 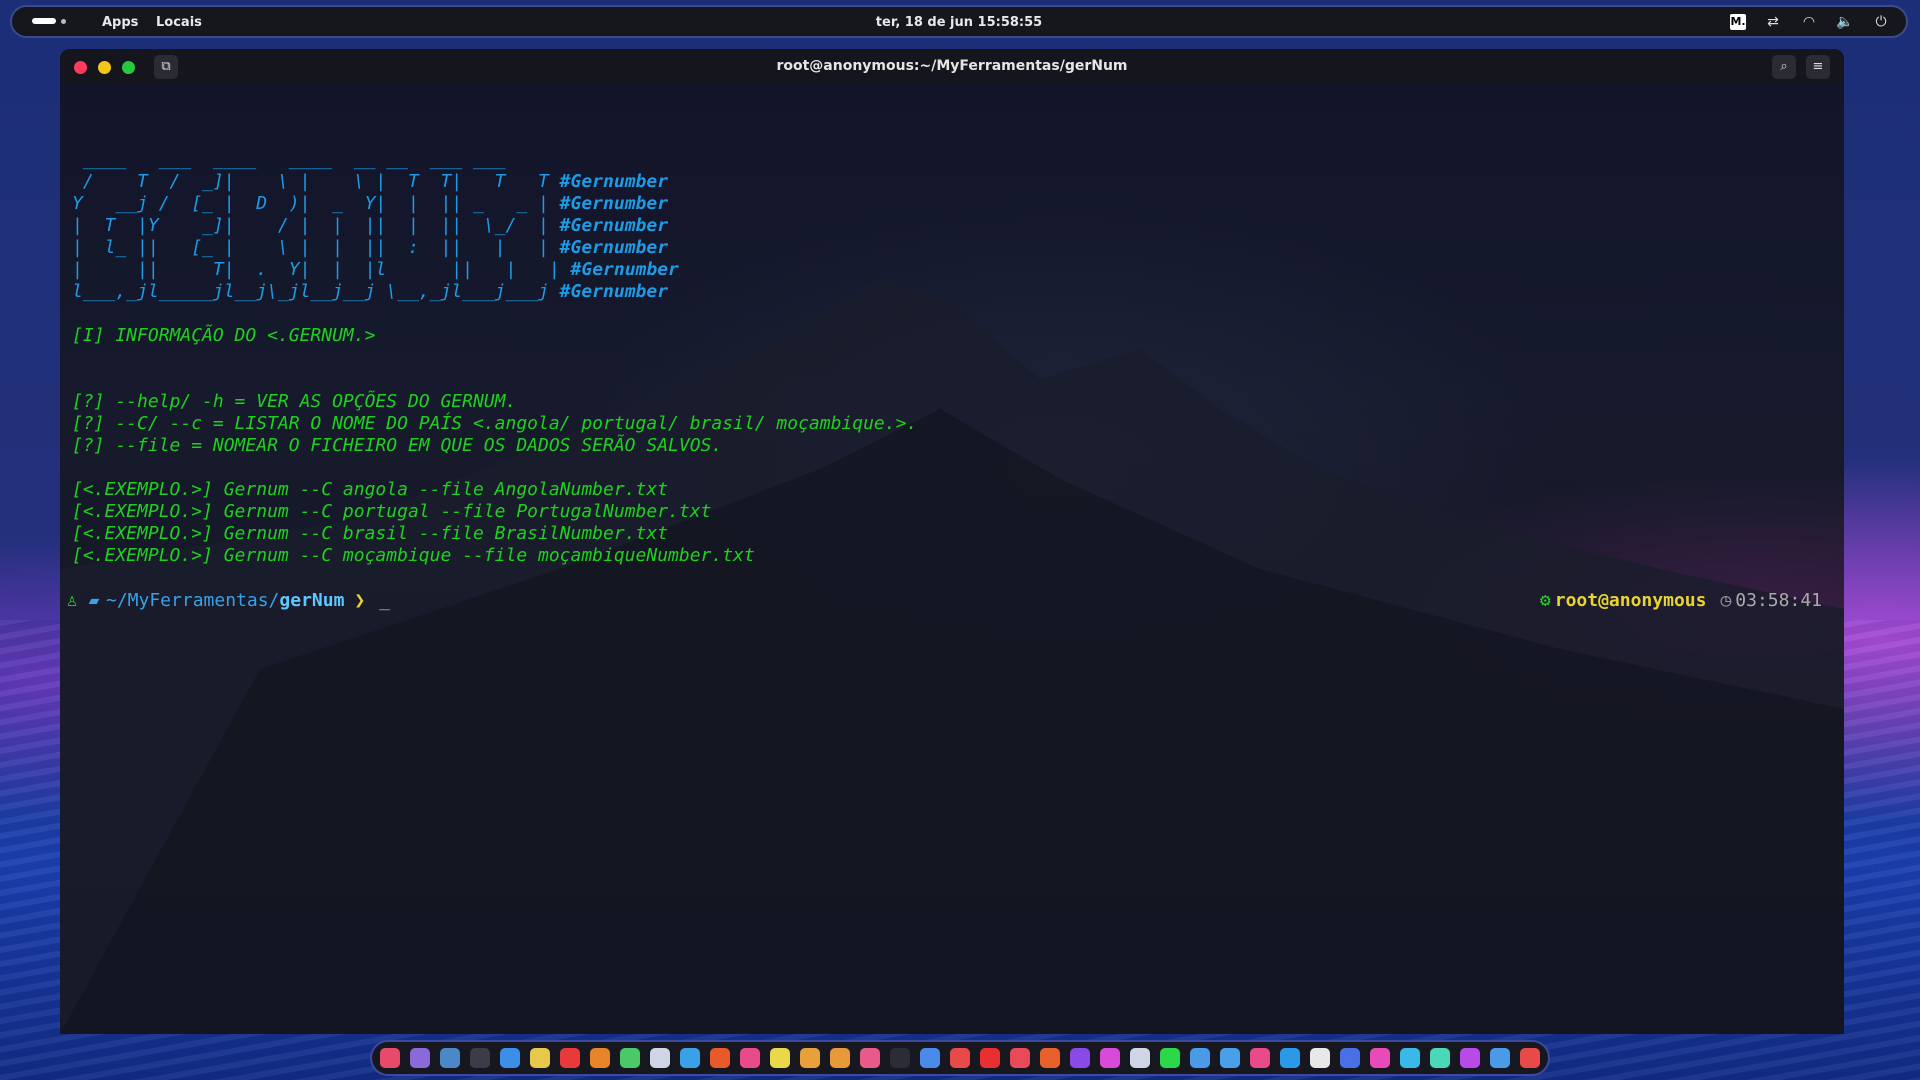 I want to click on system-tray: M. ⇄ ◠ 🔈 ⏻, so click(x=1810, y=22).